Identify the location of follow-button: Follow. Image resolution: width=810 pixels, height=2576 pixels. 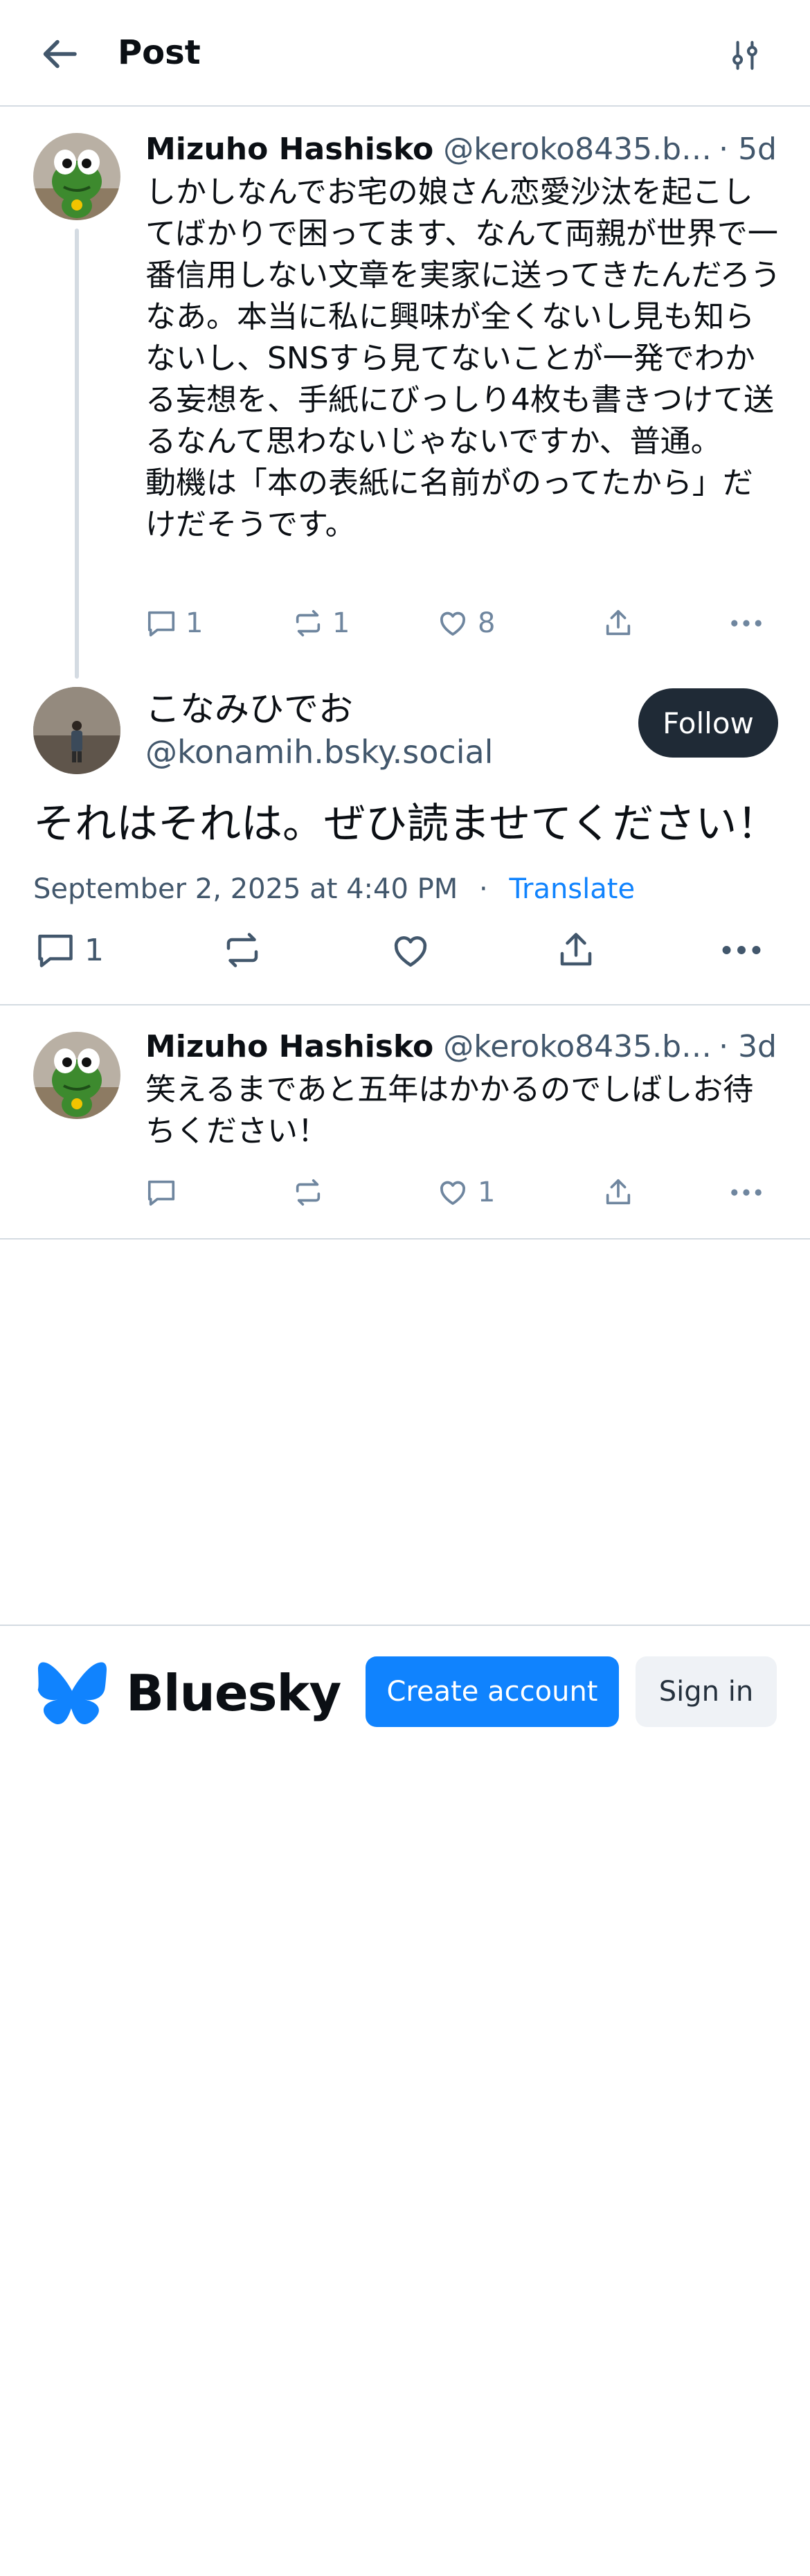
(708, 723).